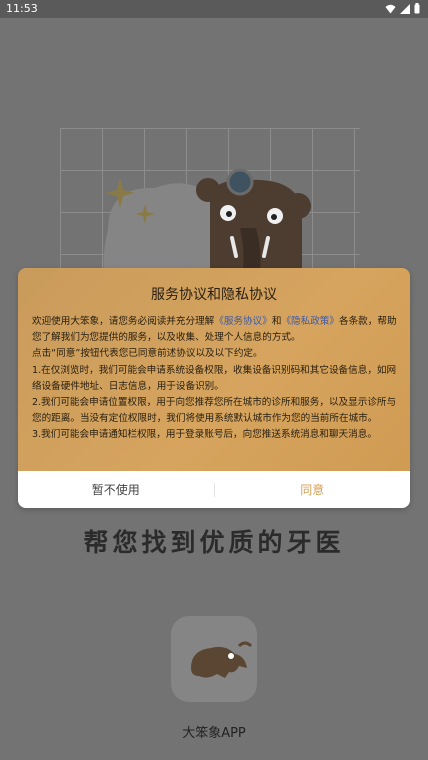 Image resolution: width=428 pixels, height=760 pixels. I want to click on service-agreement-link: 《服务协议》, so click(243, 321).